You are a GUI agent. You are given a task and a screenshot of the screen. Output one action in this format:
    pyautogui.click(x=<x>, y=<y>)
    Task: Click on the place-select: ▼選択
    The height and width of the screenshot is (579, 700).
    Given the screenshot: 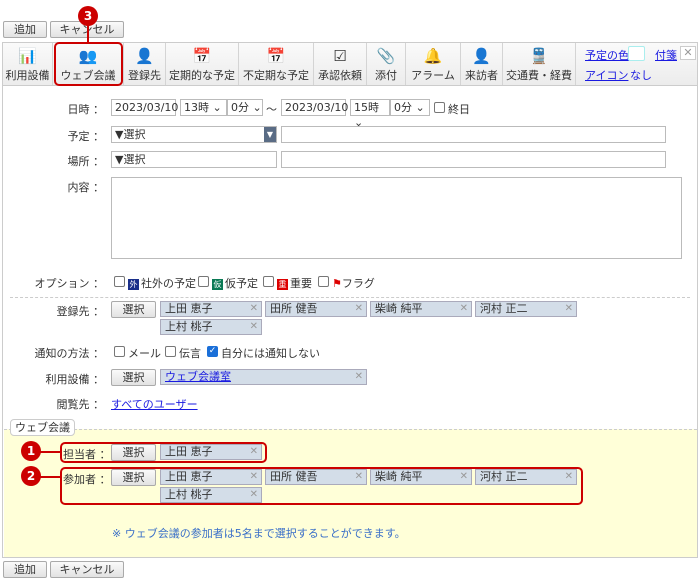 What is the action you would take?
    pyautogui.click(x=194, y=159)
    